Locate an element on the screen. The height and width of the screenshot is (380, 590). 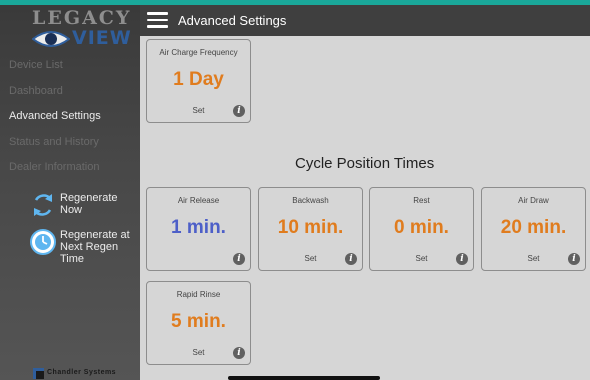
backwash-card: Backwash 10 min. Set i is located at coordinates (310, 229).